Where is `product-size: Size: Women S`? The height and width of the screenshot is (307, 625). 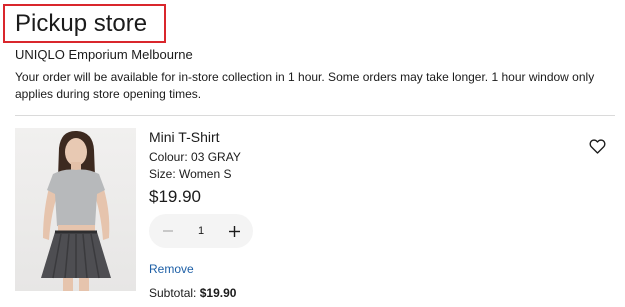
product-size: Size: Women S is located at coordinates (190, 174).